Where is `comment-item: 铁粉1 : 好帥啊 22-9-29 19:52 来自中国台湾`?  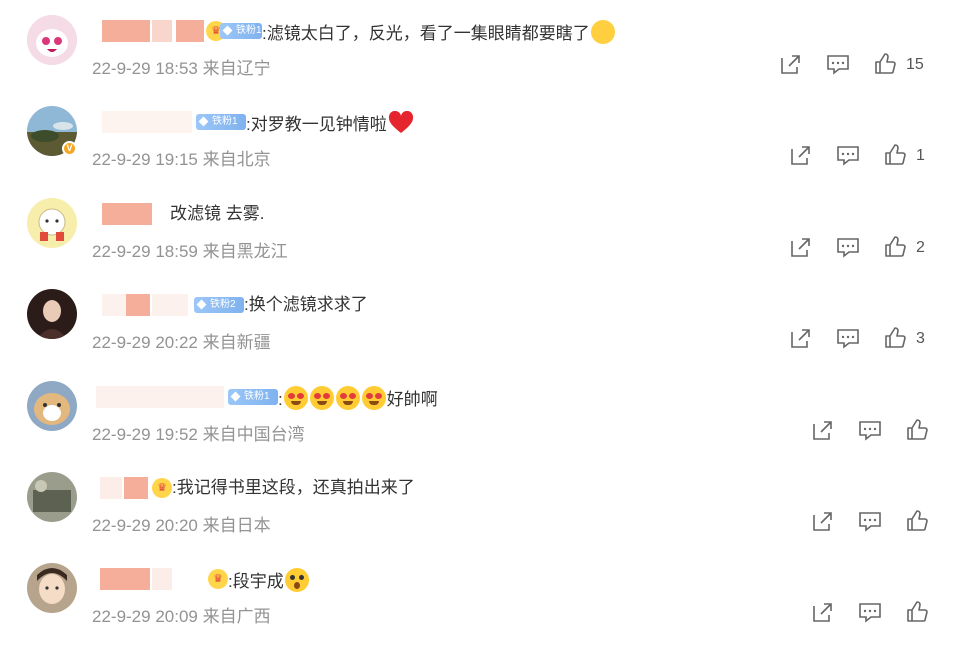
comment-item: 铁粉1 : 好帥啊 22-9-29 19:52 来自中国台湾 is located at coordinates (478, 425).